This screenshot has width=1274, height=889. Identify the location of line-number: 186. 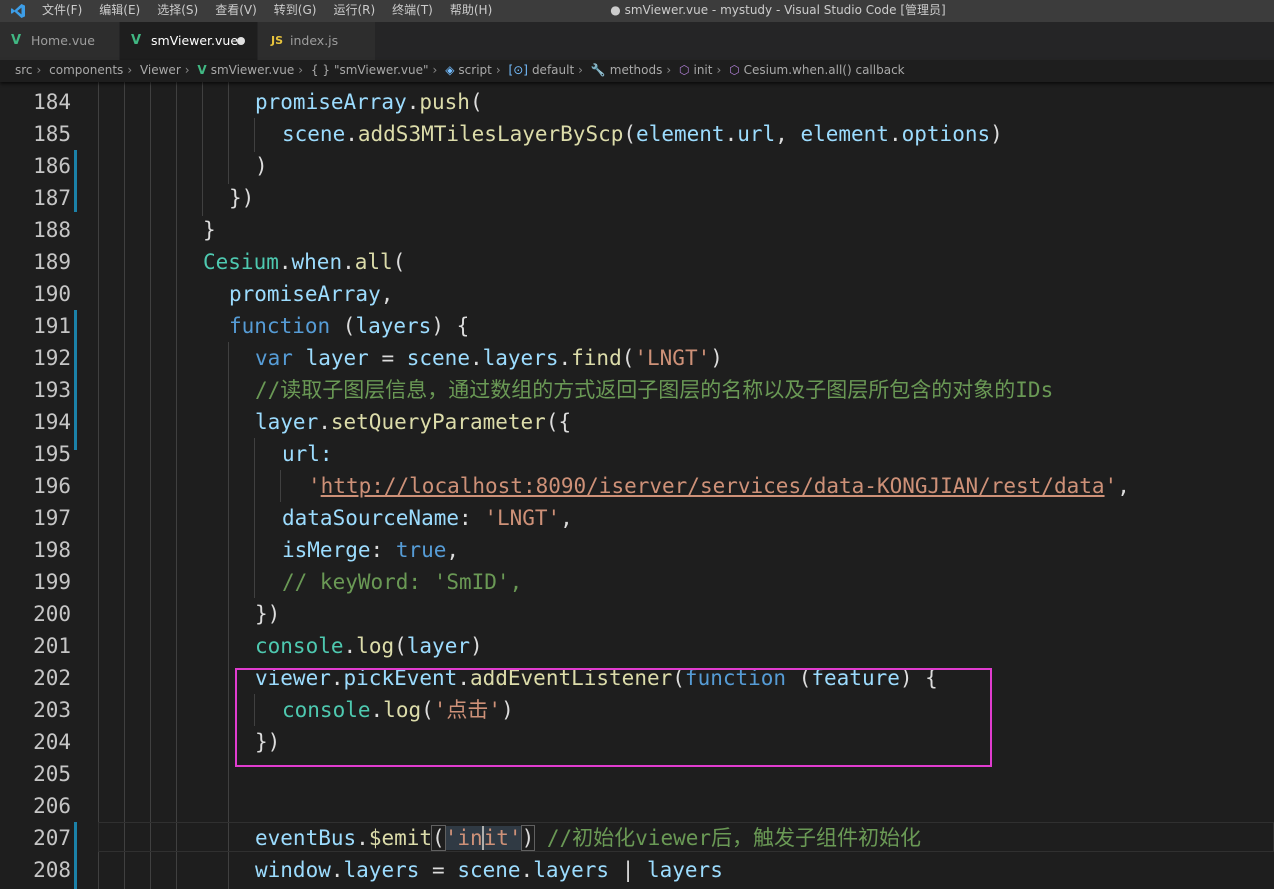
(52, 166).